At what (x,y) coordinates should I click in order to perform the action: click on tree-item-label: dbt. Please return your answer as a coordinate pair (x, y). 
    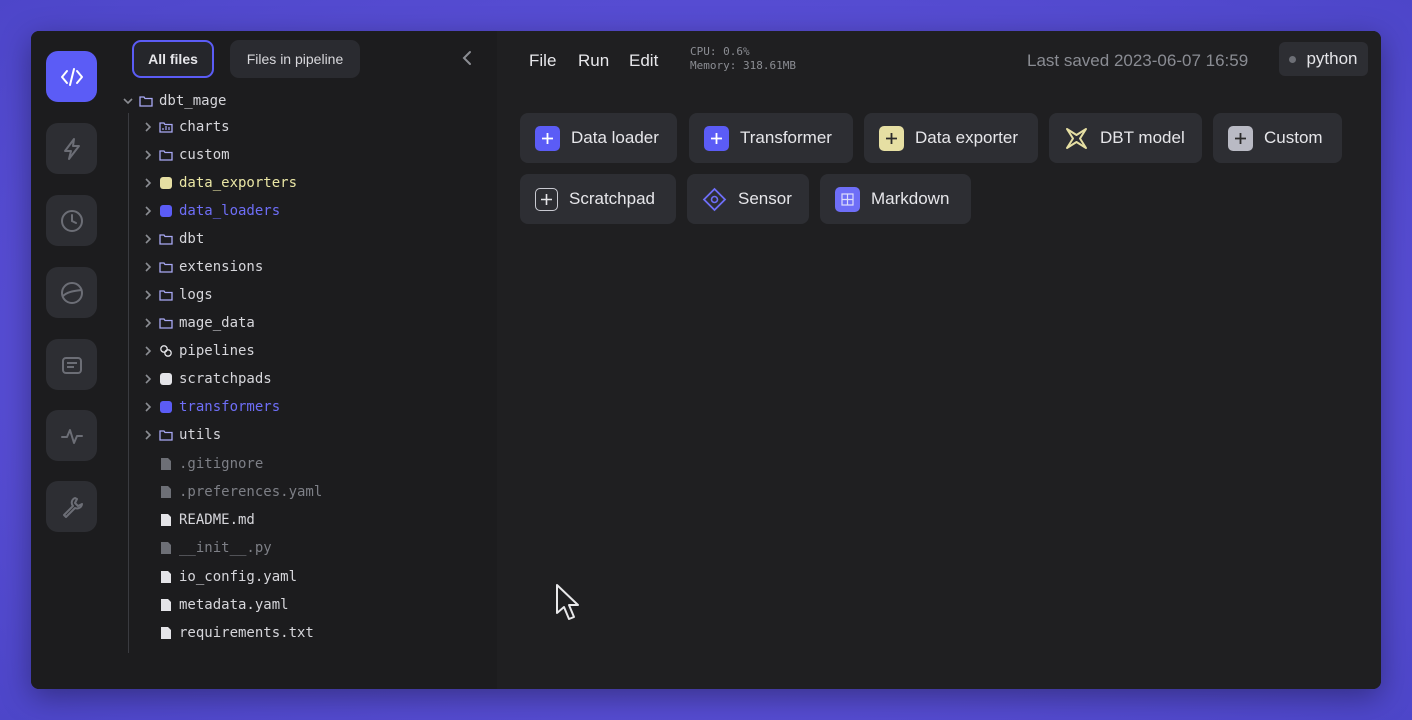
    Looking at the image, I should click on (192, 239).